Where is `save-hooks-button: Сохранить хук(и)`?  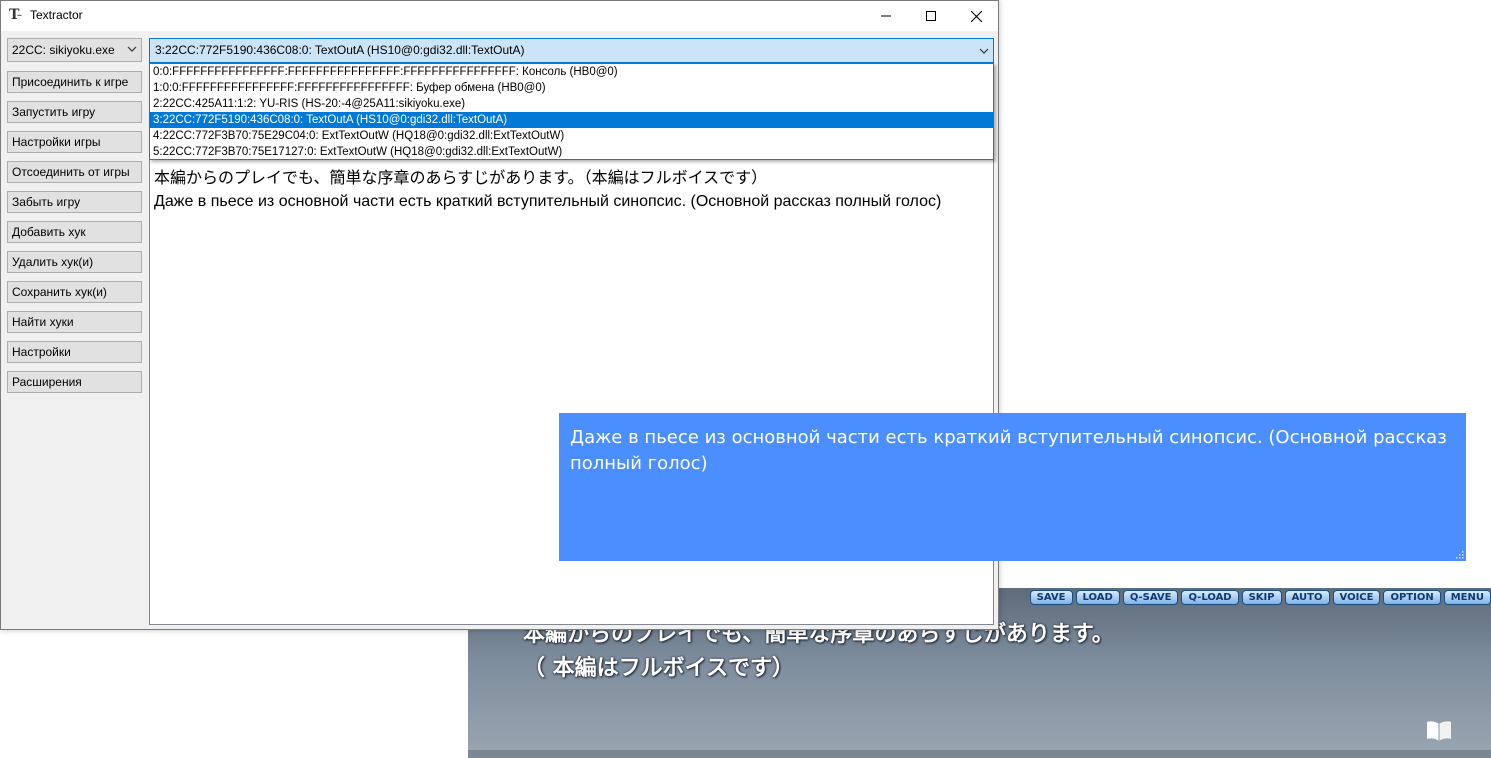
save-hooks-button: Сохранить хук(и) is located at coordinates (74, 292).